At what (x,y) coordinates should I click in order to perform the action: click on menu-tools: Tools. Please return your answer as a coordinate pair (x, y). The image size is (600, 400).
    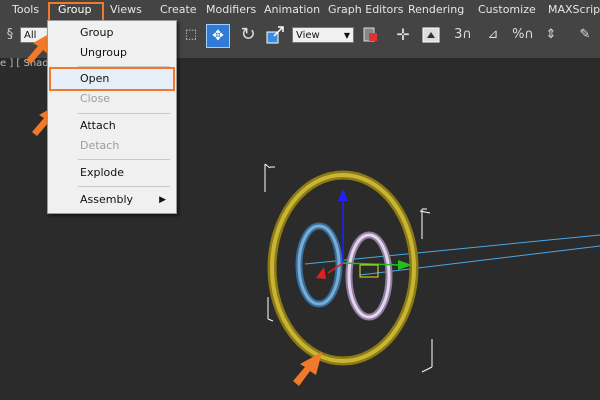
    Looking at the image, I should click on (25, 10).